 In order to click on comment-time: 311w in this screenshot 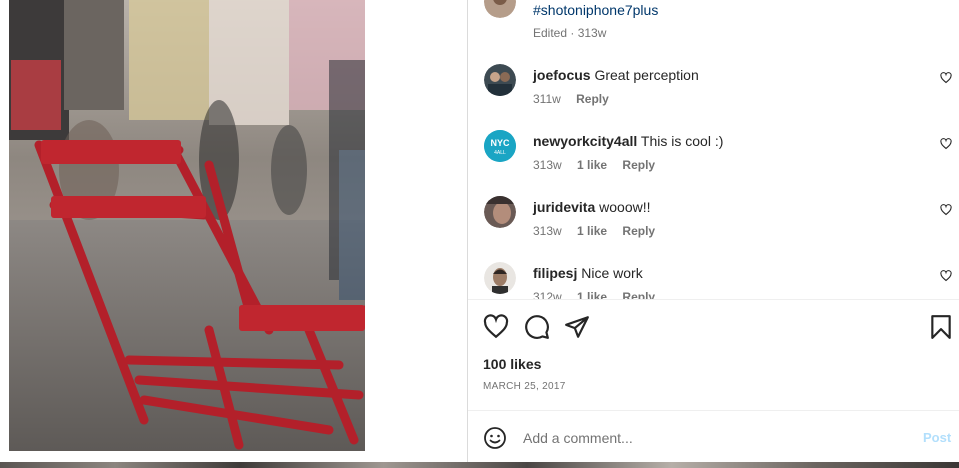, I will do `click(547, 99)`.